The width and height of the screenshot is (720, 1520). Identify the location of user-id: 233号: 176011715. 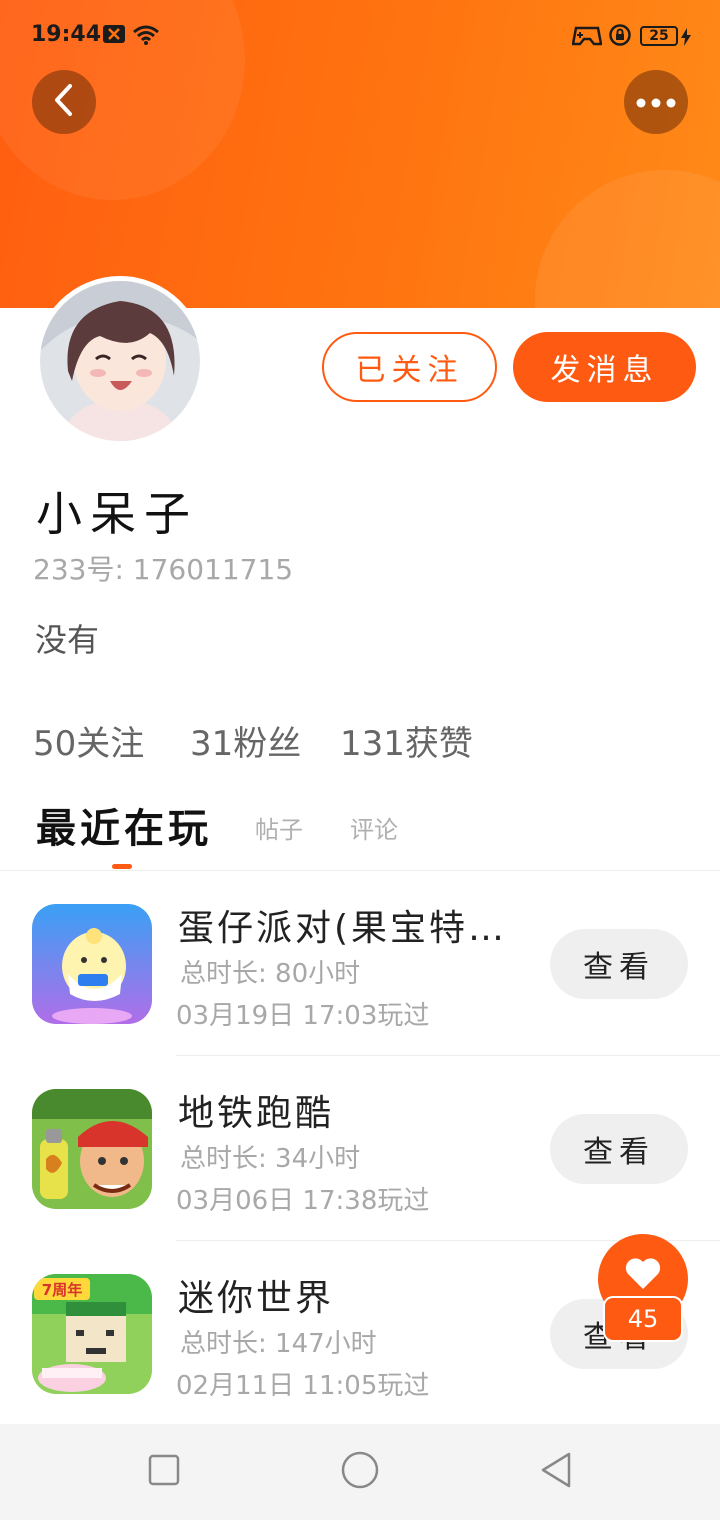
(163, 569).